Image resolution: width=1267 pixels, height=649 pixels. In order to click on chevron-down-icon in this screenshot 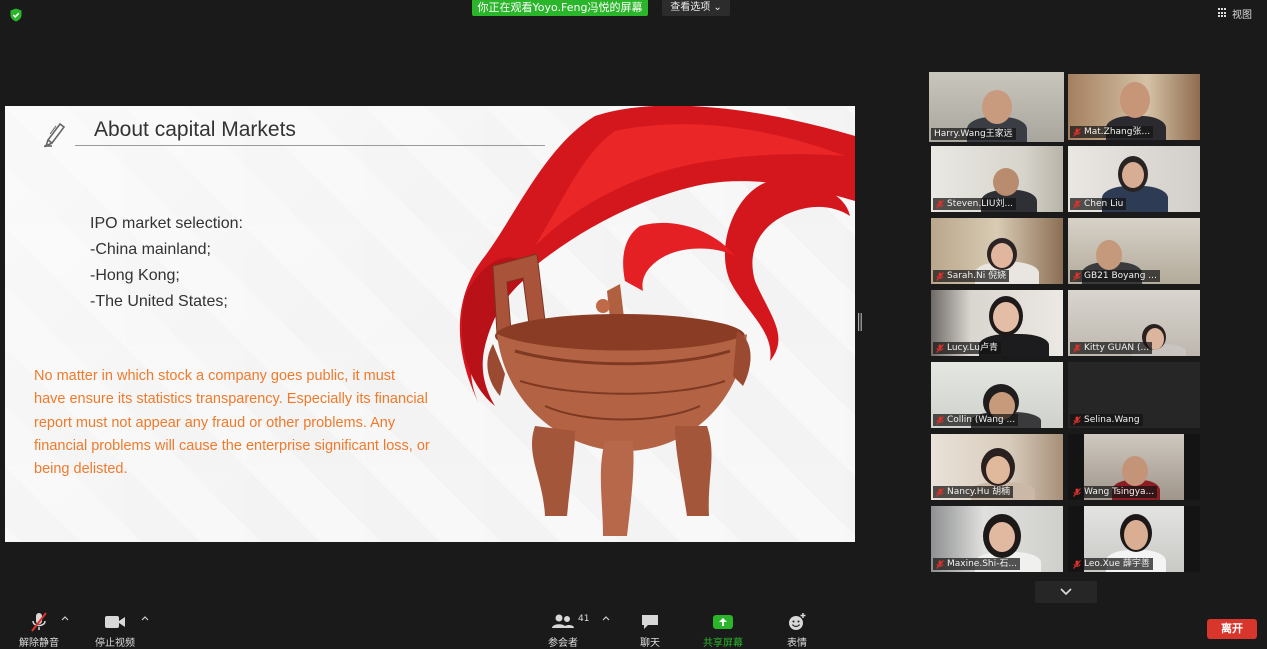, I will do `click(1066, 592)`.